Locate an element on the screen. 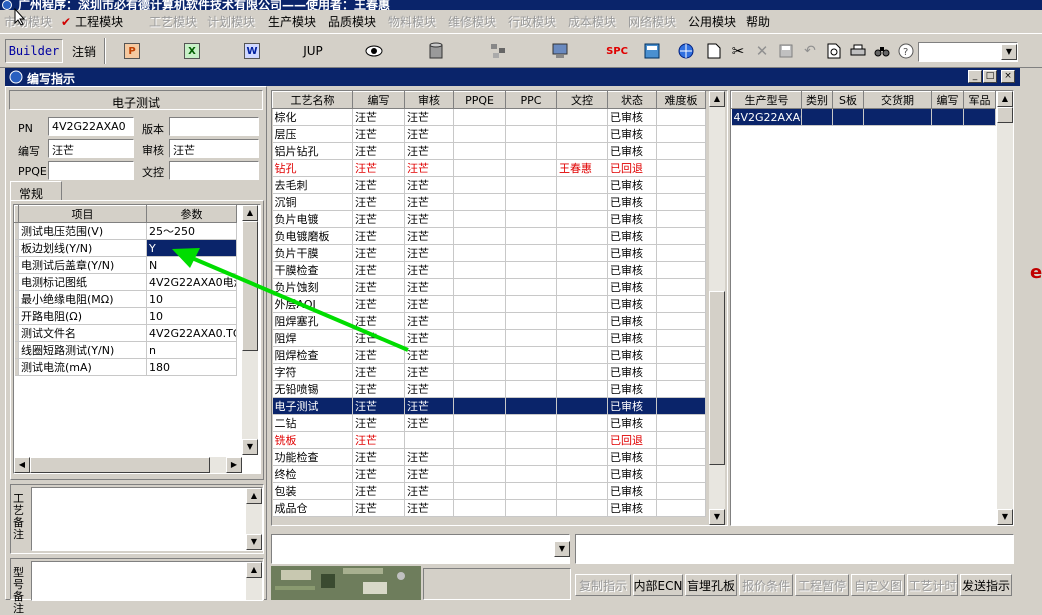 Image resolution: width=1042 pixels, height=615 pixels. process-vscroll: ▲ ▼ is located at coordinates (717, 308).